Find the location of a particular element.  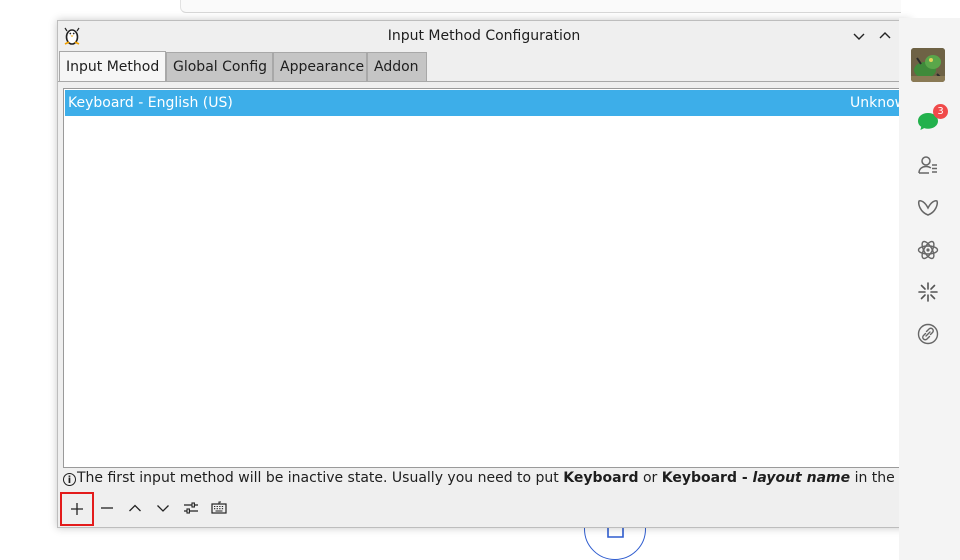

input-method-name: Keyboard - English (US) is located at coordinates (150, 103).